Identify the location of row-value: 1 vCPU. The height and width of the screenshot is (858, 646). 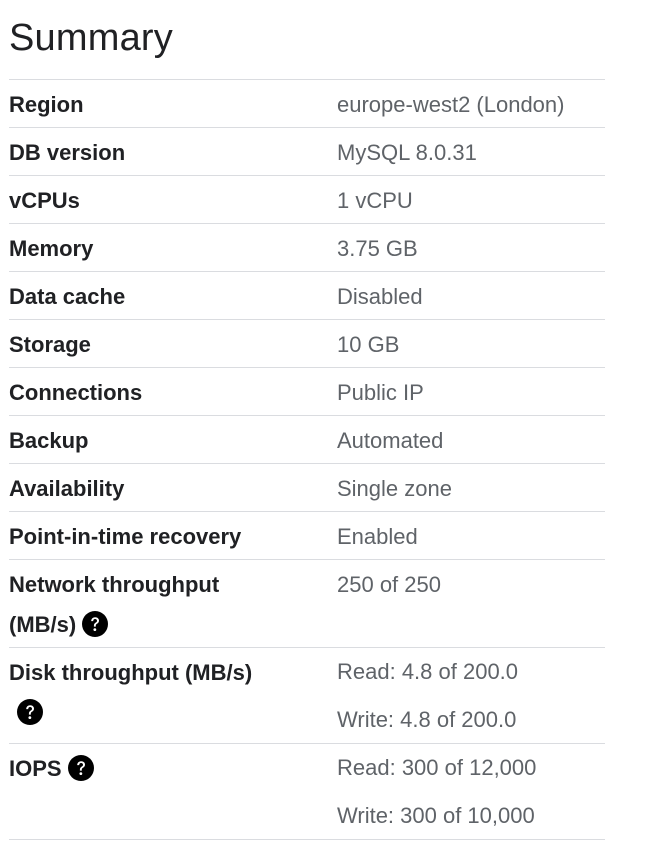
(375, 200).